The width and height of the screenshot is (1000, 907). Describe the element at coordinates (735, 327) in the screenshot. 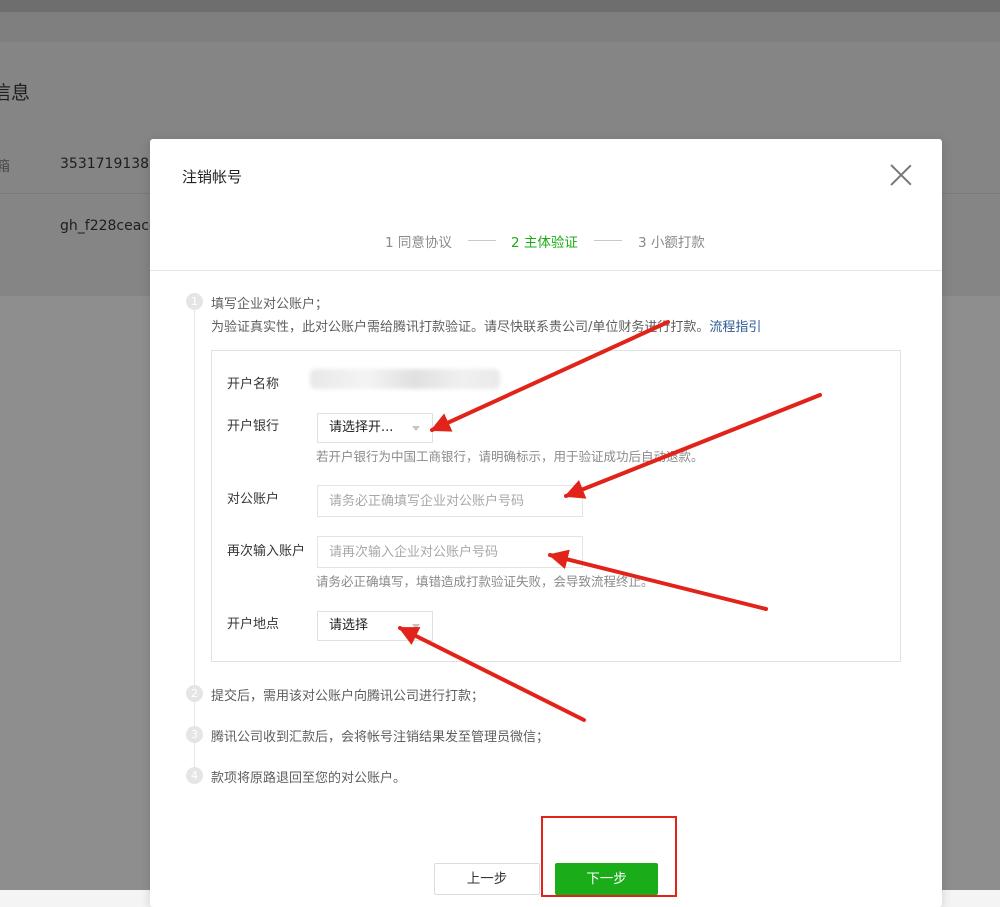

I see `process-guide-link: 流程指引` at that location.